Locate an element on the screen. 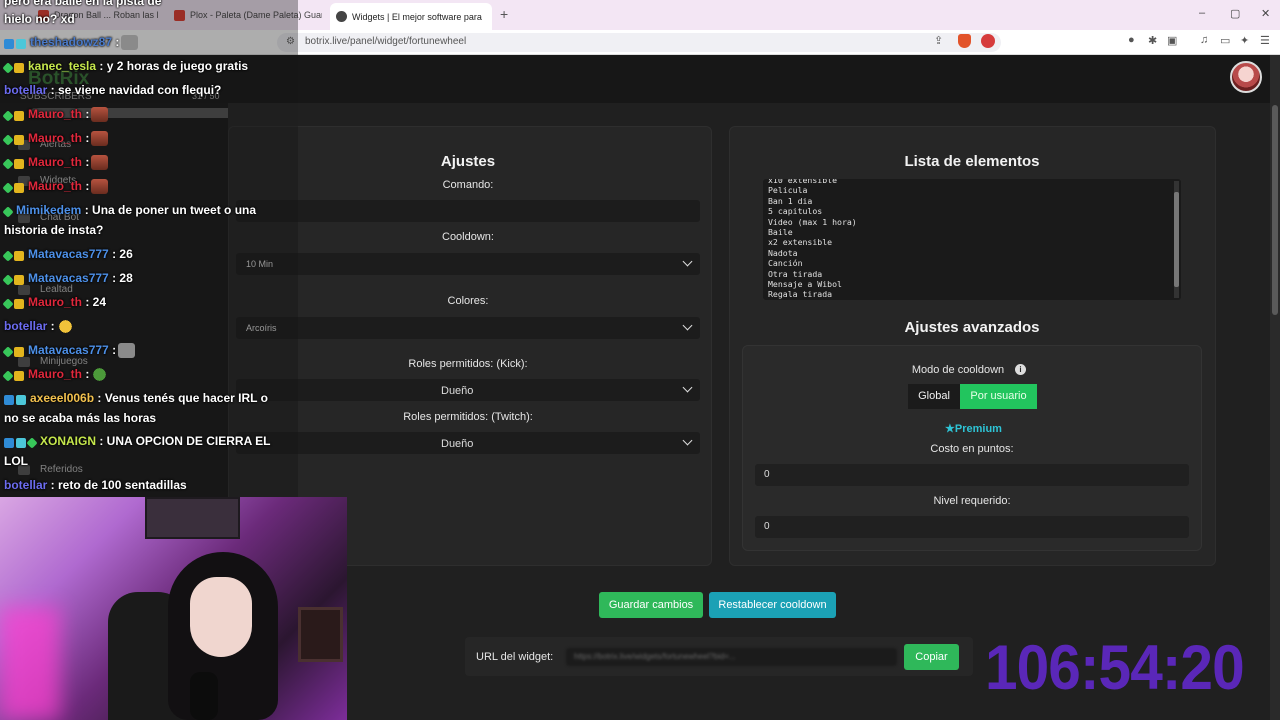  maximize-button: ▢ is located at coordinates (1235, 13).